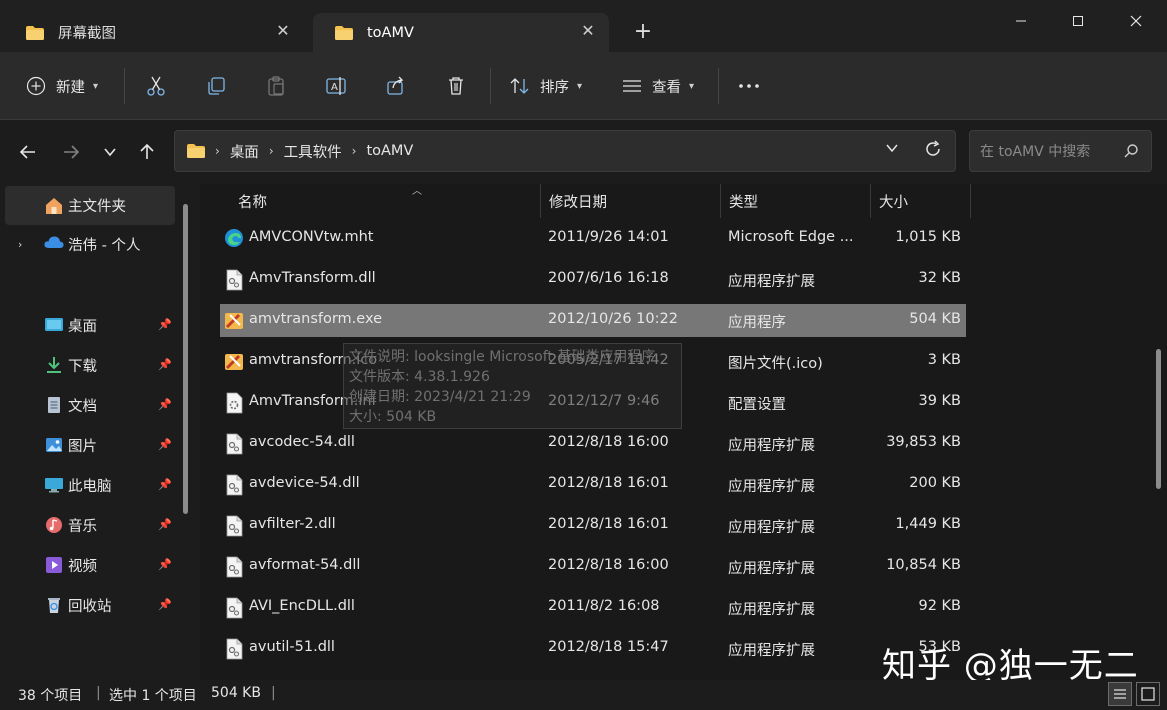 The image size is (1167, 710). What do you see at coordinates (244, 151) in the screenshot?
I see `breadcrumb-desktop: 桌面` at bounding box center [244, 151].